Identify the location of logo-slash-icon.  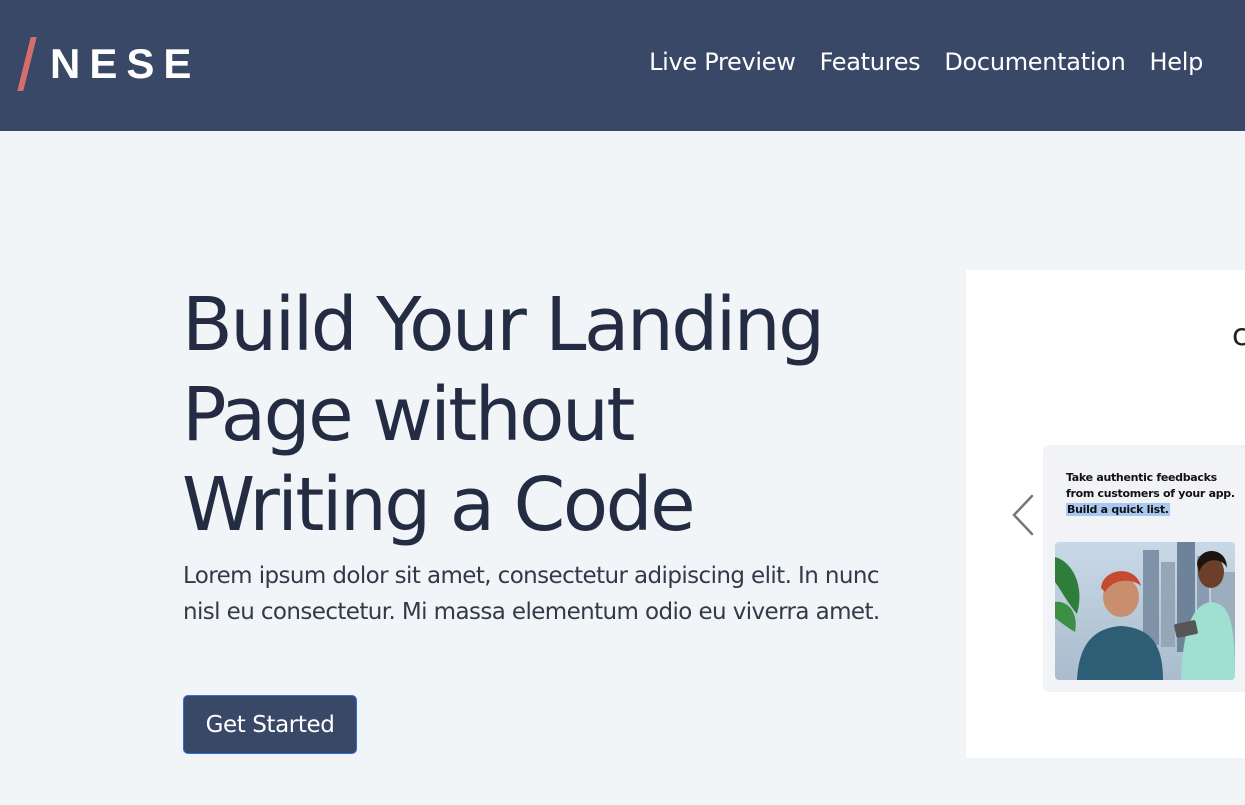
(27, 64).